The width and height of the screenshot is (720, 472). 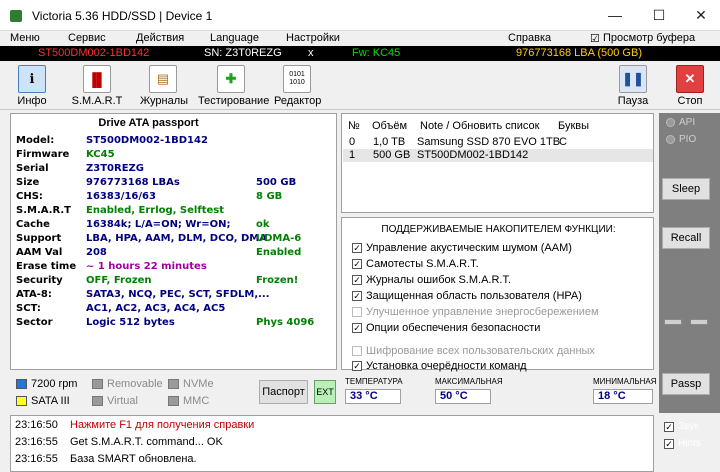 I want to click on function-label: Самотесты S.M.A.R.T., so click(x=422, y=264).